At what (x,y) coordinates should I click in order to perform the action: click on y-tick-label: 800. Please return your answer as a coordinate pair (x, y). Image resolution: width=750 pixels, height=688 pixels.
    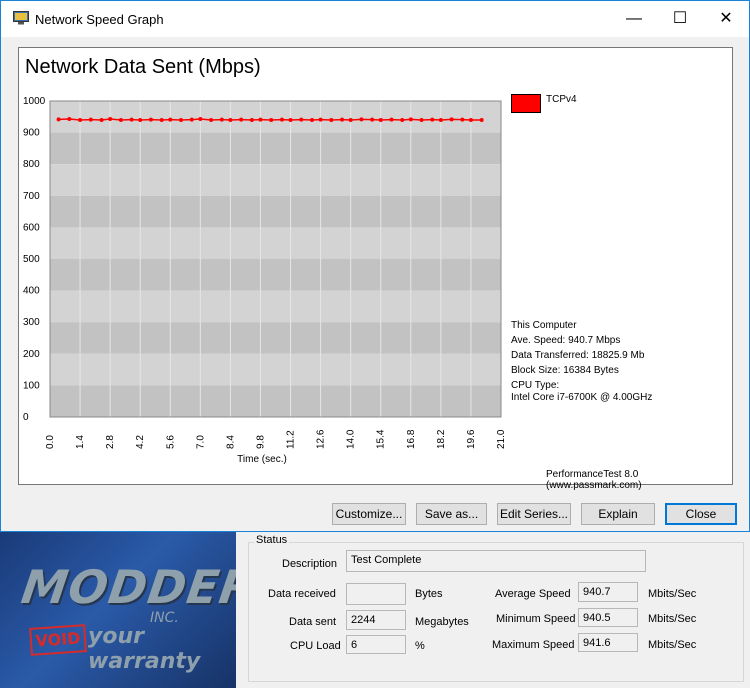
    Looking at the image, I should click on (31, 164).